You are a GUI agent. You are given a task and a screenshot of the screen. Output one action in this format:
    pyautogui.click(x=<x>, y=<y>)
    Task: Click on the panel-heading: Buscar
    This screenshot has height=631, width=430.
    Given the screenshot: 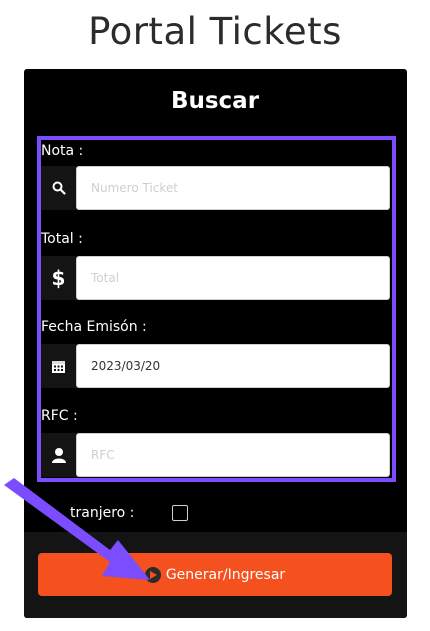 What is the action you would take?
    pyautogui.click(x=215, y=101)
    